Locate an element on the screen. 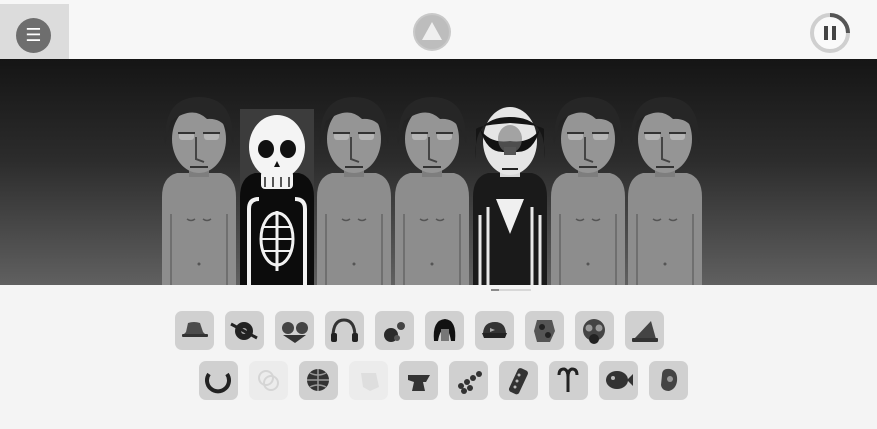 This screenshot has width=877, height=429. triangle-logo-icon is located at coordinates (432, 32).